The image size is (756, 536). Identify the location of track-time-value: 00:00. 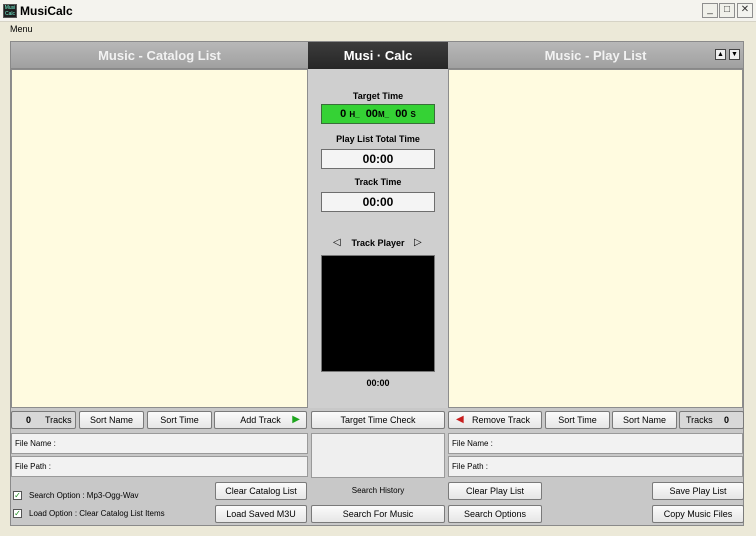
(378, 202).